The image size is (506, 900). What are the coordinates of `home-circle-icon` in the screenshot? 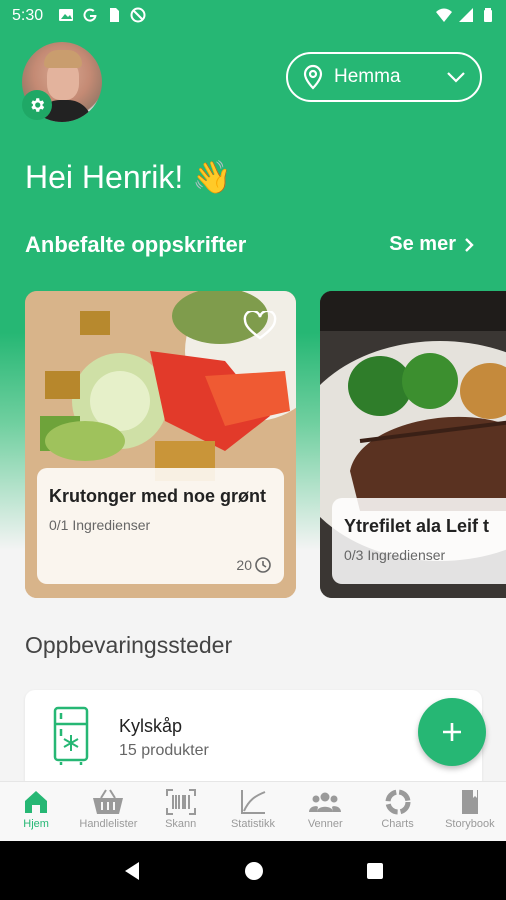 It's located at (254, 871).